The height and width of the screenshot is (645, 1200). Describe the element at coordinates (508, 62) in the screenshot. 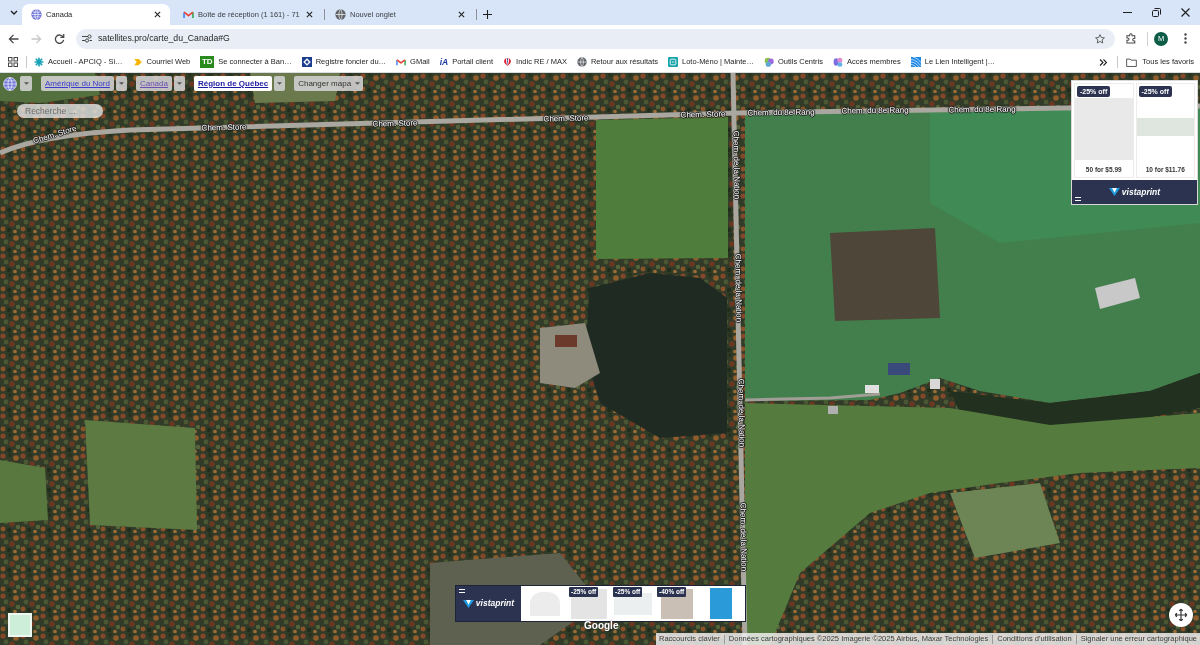

I see `balloon-icon` at that location.